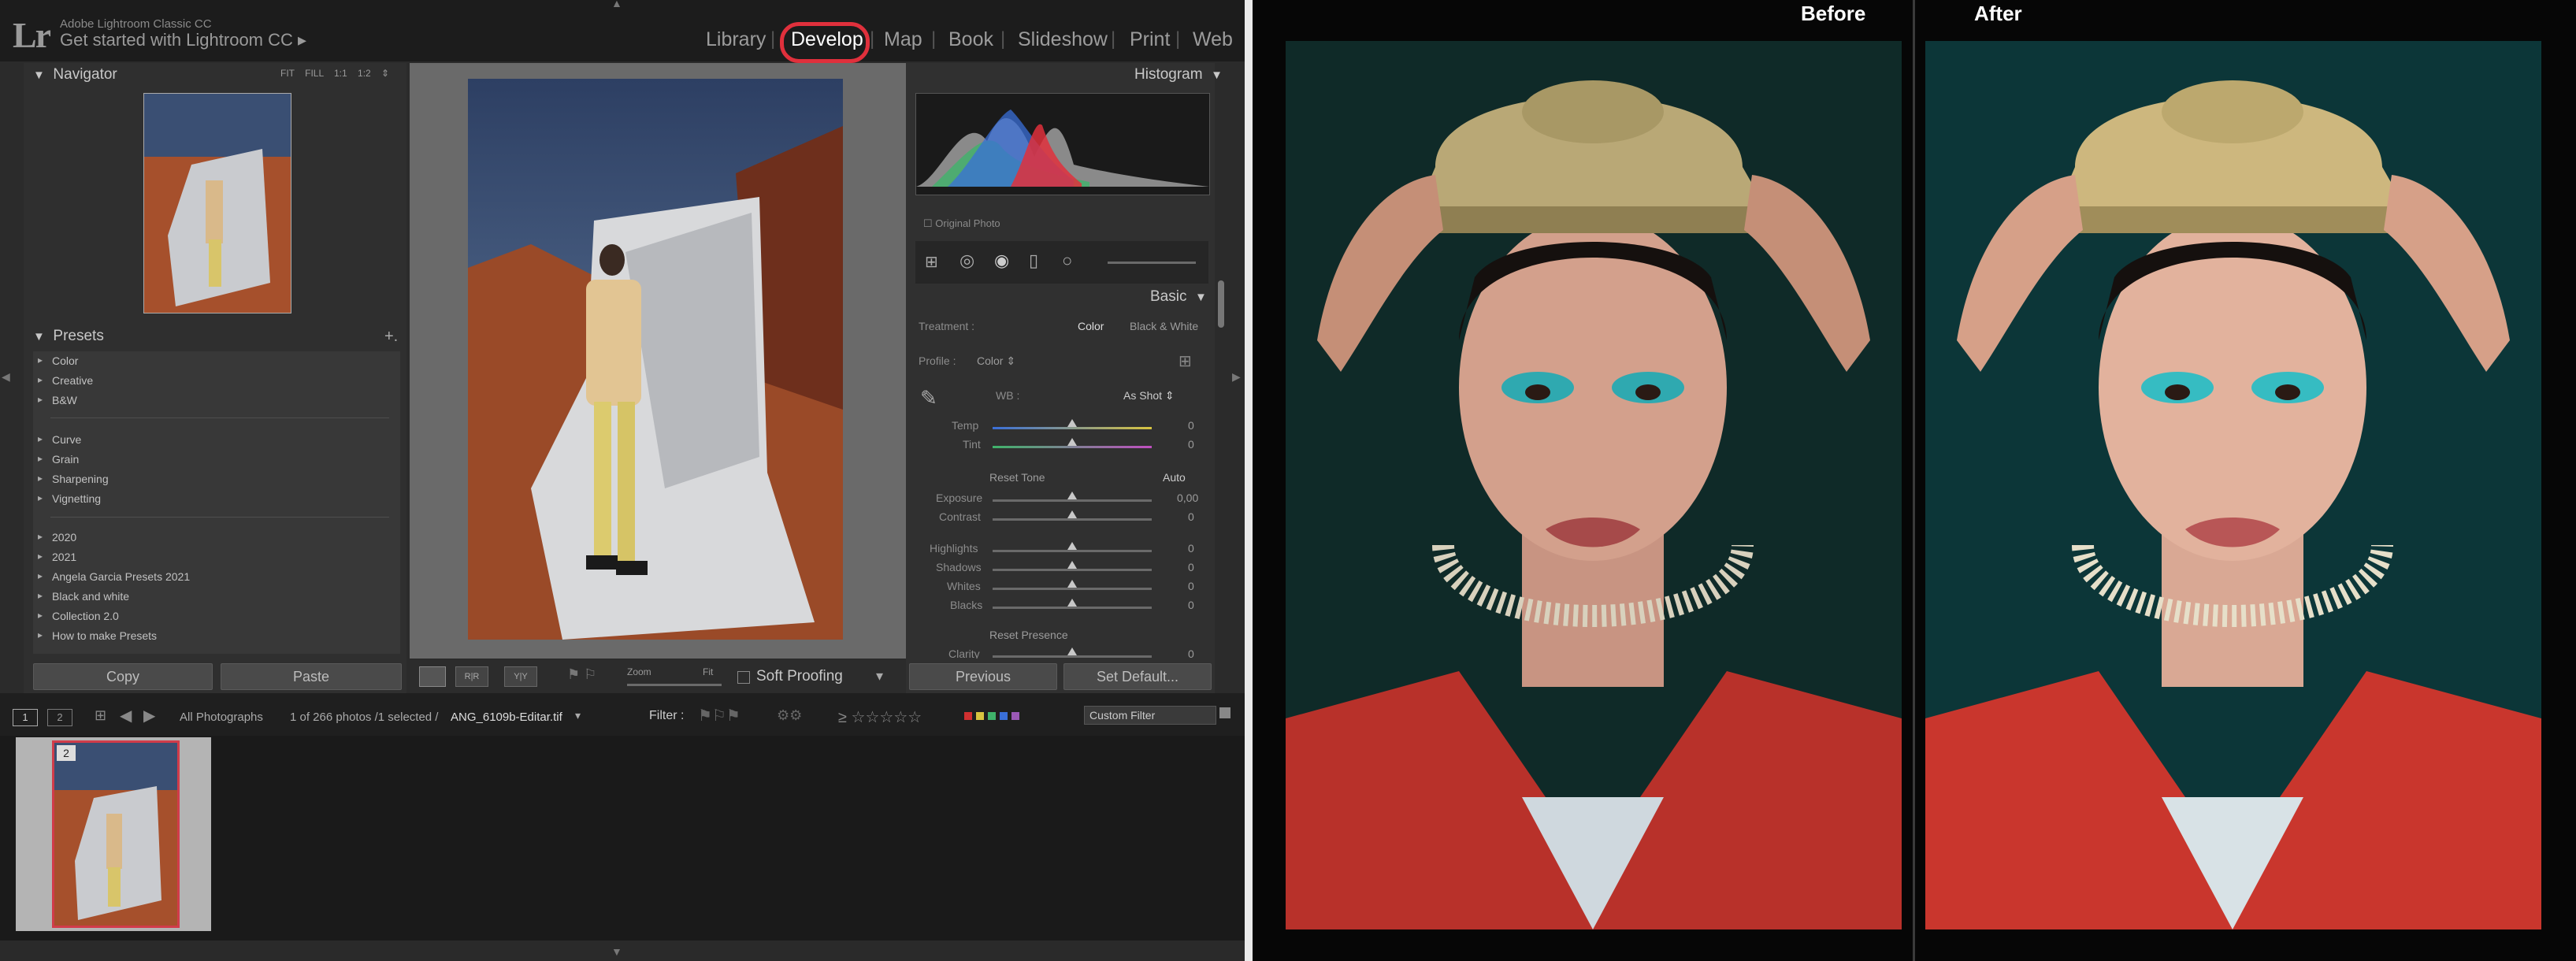 This screenshot has width=2576, height=961. What do you see at coordinates (928, 398) in the screenshot?
I see `wb-eyedropper-icon: ✎` at bounding box center [928, 398].